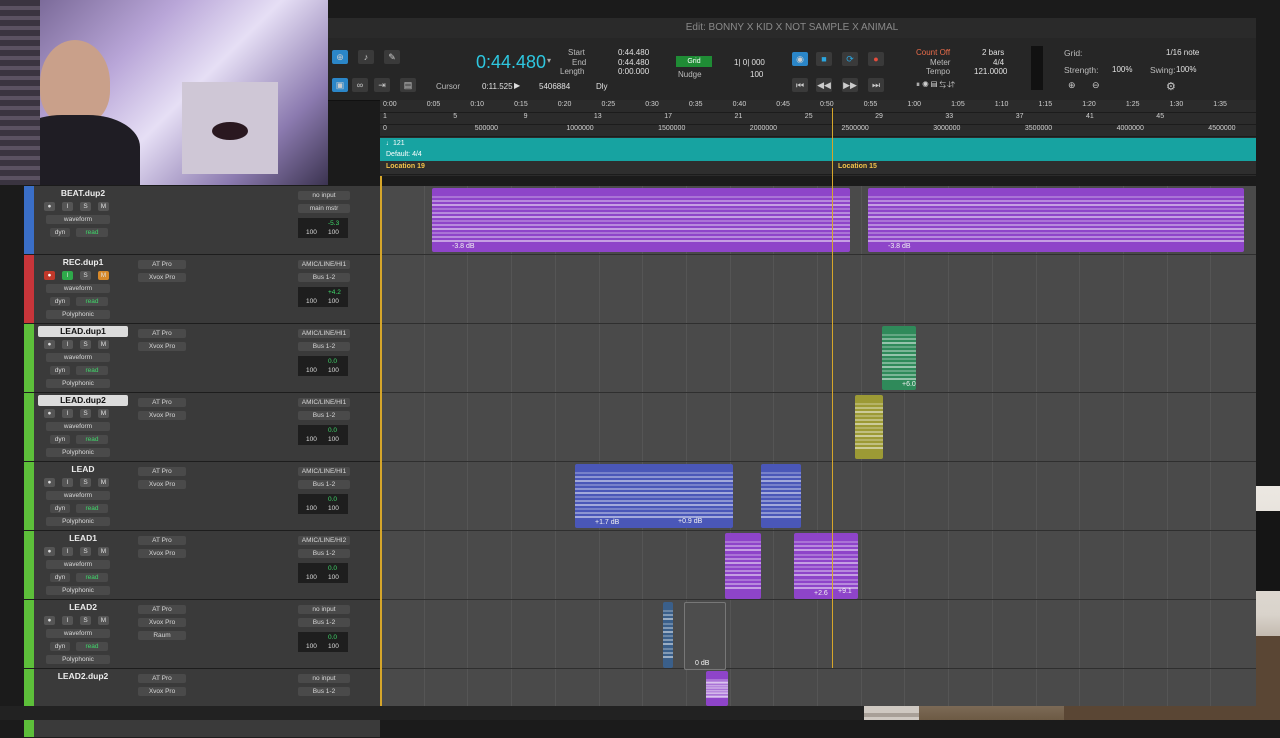 The image size is (1280, 738). I want to click on track-header: LEAD2.dup2 AT Pro Xvox Pro no input Bus 1-2, so click(202, 703).